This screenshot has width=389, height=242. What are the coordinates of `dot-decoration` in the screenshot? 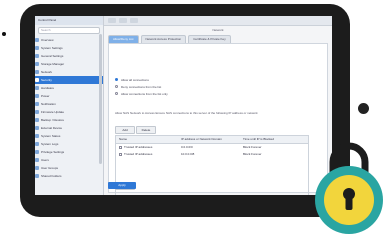 It's located at (4, 34).